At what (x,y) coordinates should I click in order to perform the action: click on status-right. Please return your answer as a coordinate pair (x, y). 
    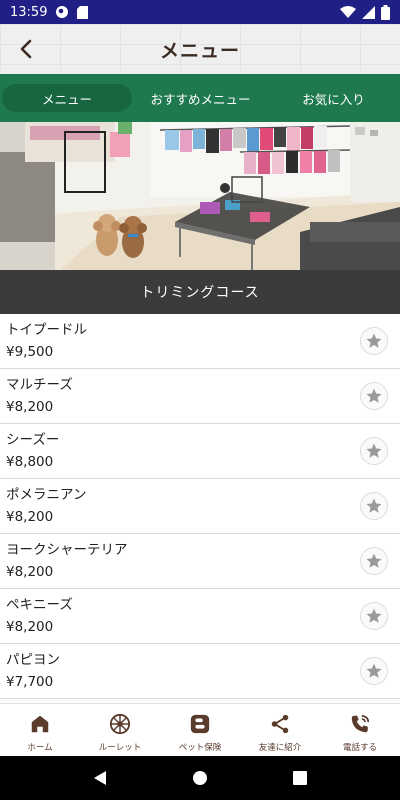
    Looking at the image, I should click on (365, 12).